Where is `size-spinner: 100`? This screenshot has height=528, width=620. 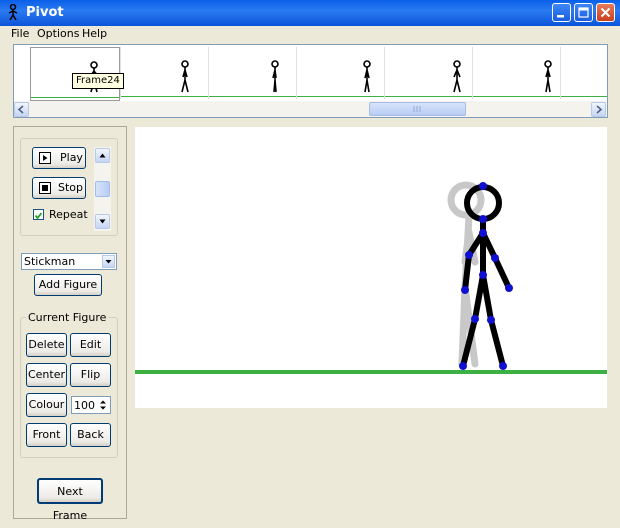 size-spinner: 100 is located at coordinates (91, 405).